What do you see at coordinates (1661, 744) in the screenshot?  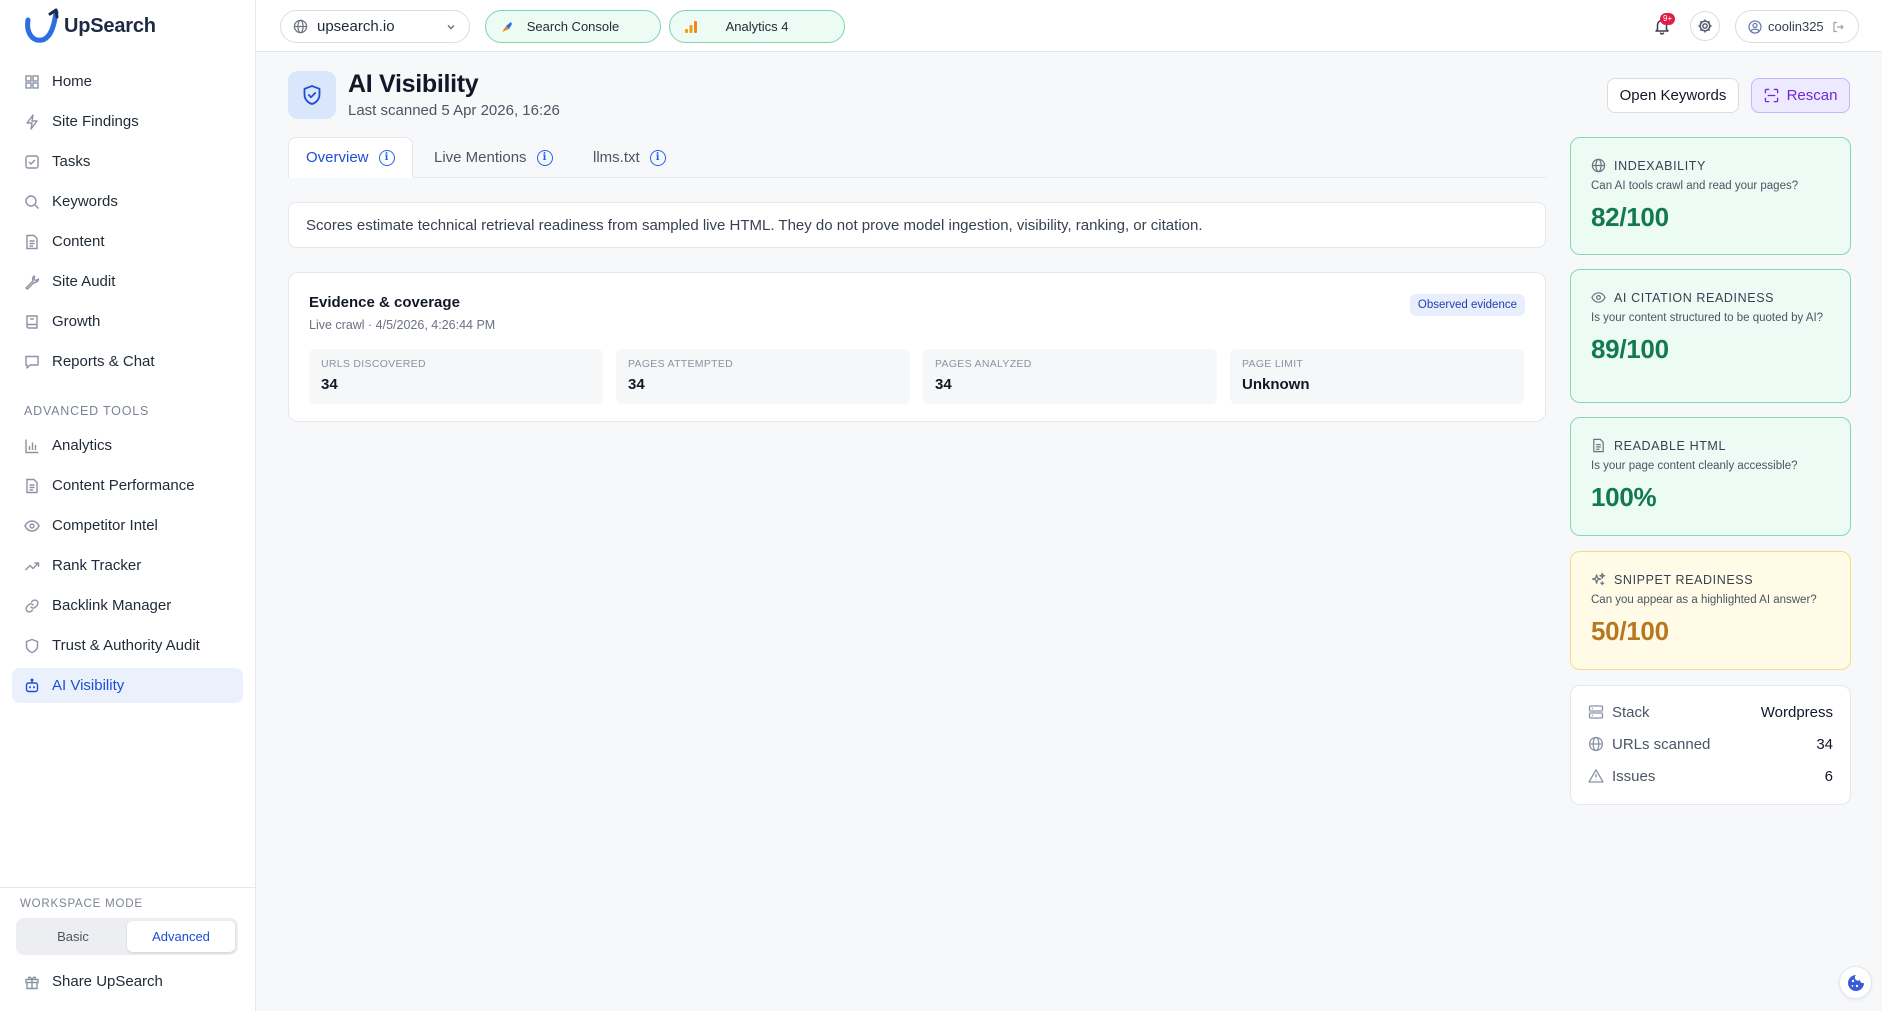 I see `meta-label: URLs scanned` at bounding box center [1661, 744].